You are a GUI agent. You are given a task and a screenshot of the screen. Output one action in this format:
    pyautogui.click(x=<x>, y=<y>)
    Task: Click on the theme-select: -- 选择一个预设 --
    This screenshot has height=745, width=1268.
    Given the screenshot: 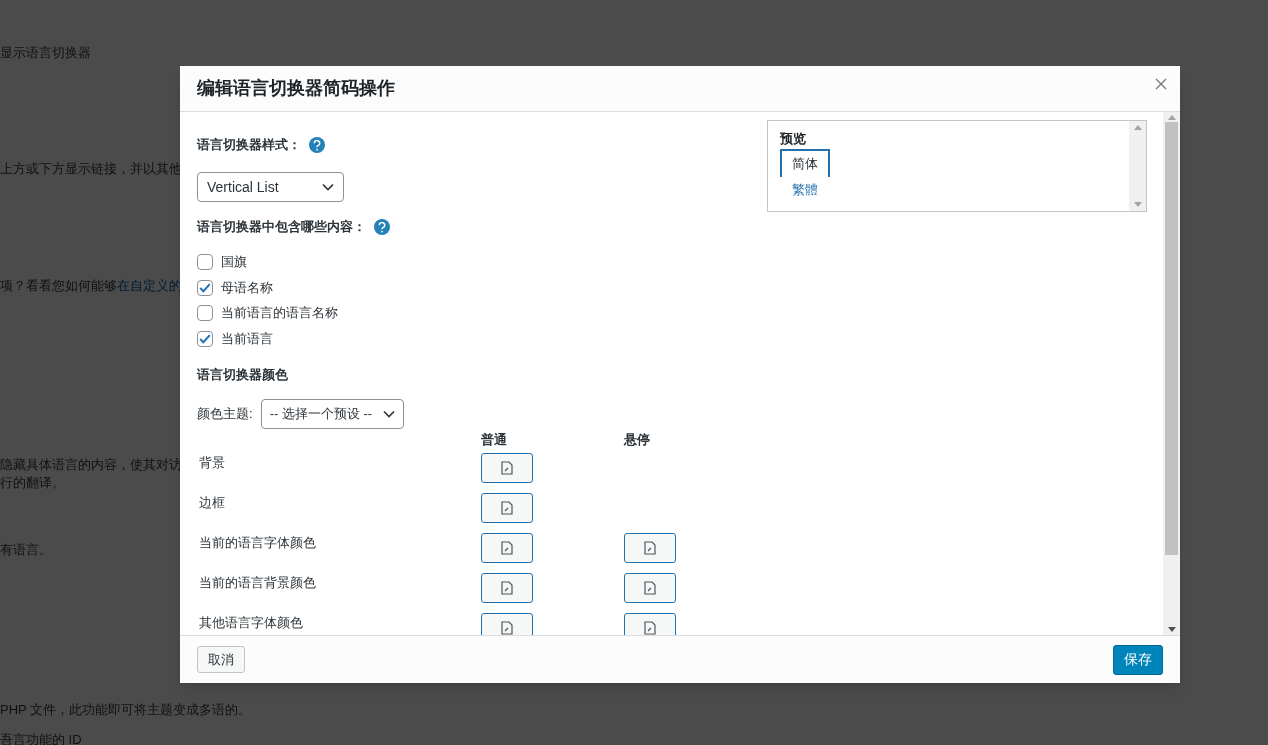 What is the action you would take?
    pyautogui.click(x=332, y=413)
    